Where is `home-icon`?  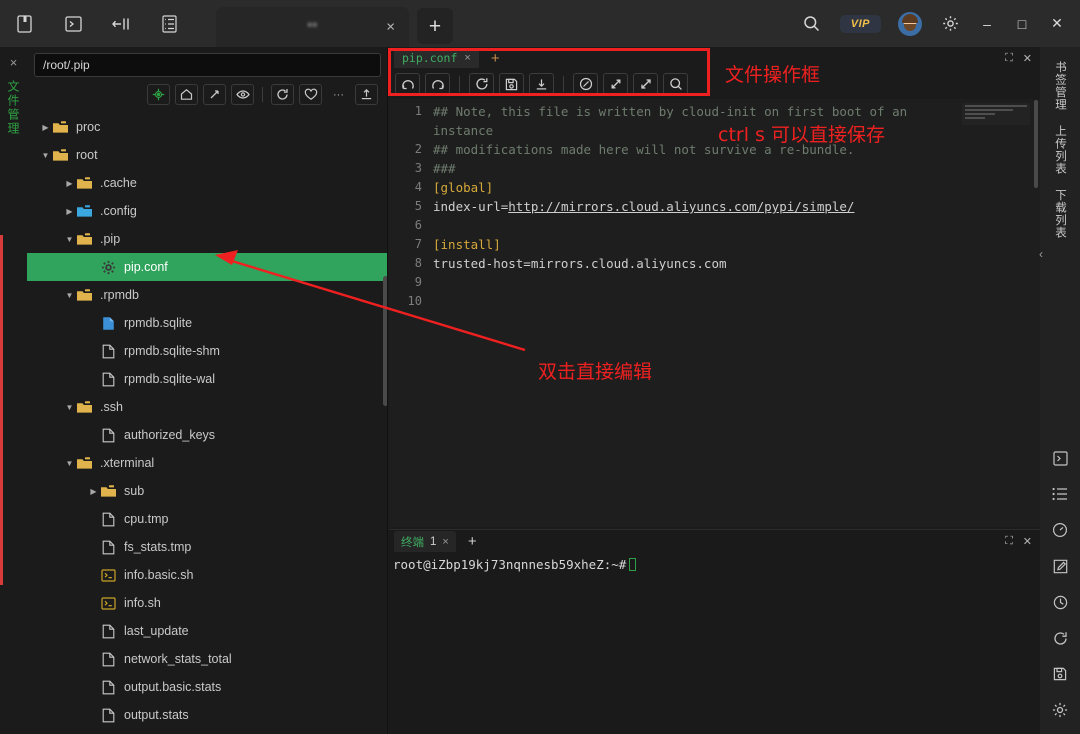
home-icon is located at coordinates (186, 94).